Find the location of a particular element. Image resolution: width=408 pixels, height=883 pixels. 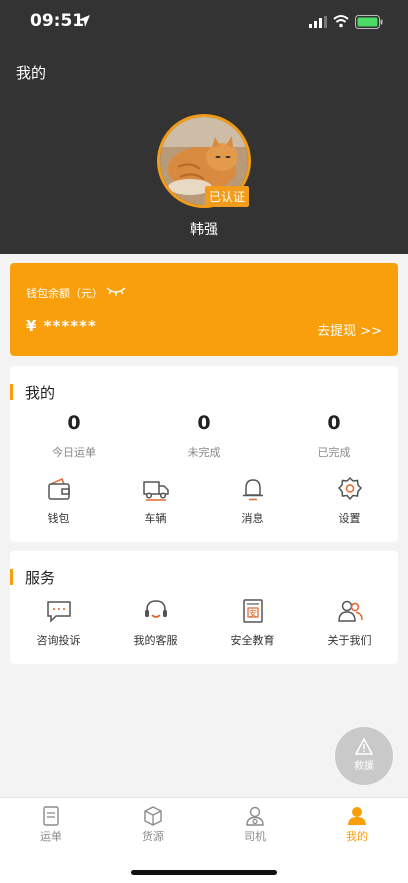

settings-icon is located at coordinates (349, 488).